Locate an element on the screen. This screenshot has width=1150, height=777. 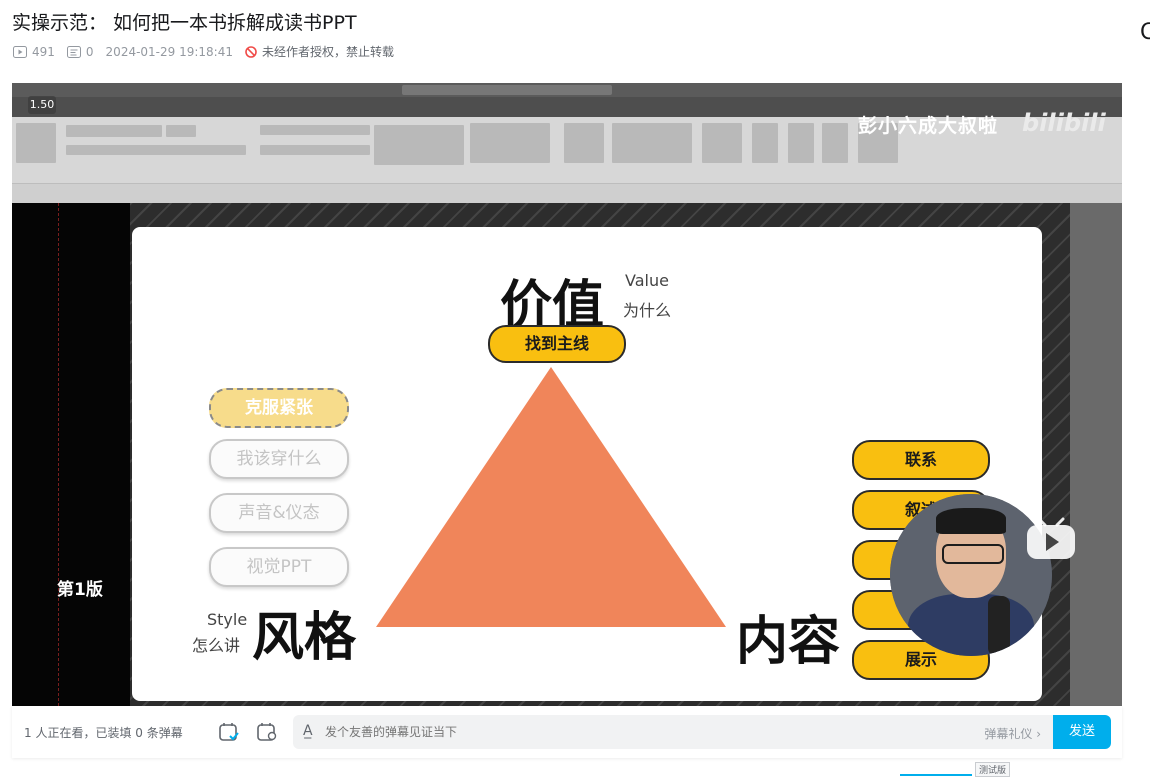
ppt-titlebar is located at coordinates (567, 90).